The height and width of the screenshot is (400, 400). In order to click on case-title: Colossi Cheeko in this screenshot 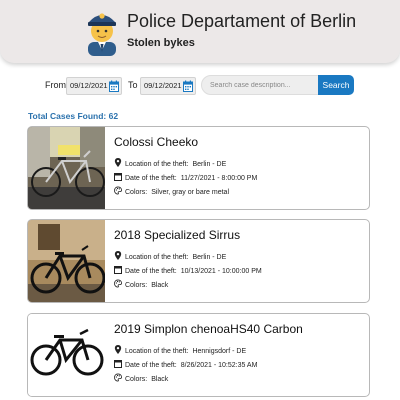, I will do `click(156, 142)`.